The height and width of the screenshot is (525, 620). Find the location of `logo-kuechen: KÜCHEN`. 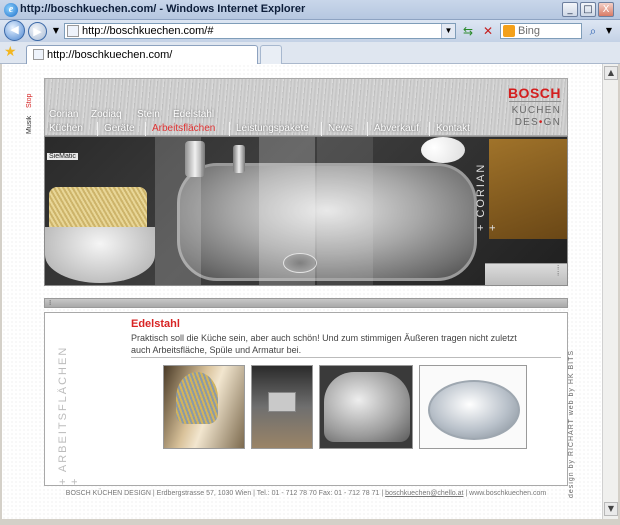

logo-kuechen: KÜCHEN is located at coordinates (536, 110).